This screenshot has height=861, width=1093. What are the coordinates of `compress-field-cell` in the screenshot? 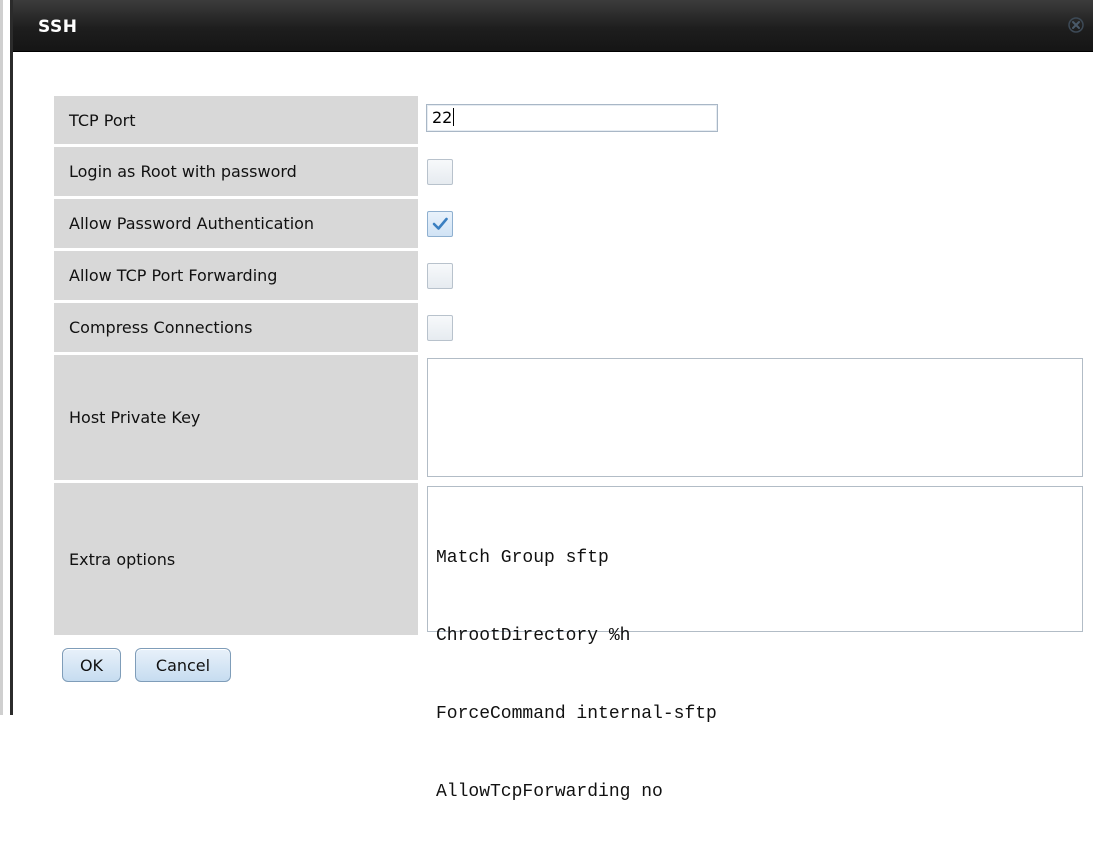 It's located at (751, 327).